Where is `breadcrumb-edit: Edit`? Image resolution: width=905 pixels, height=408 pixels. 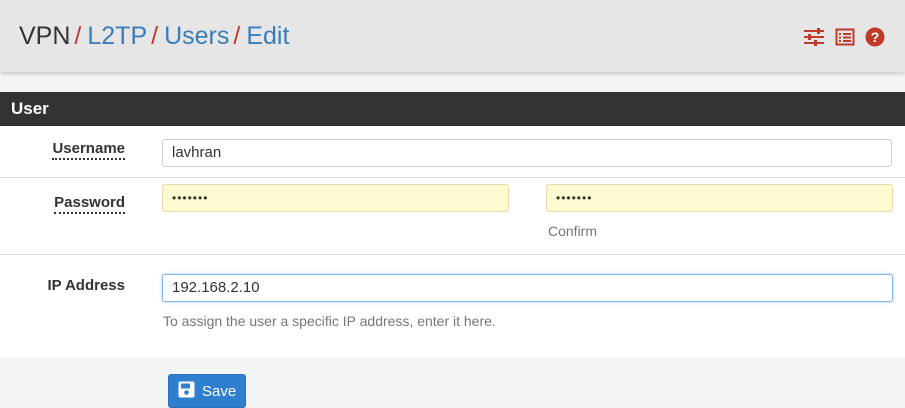
breadcrumb-edit: Edit is located at coordinates (267, 36).